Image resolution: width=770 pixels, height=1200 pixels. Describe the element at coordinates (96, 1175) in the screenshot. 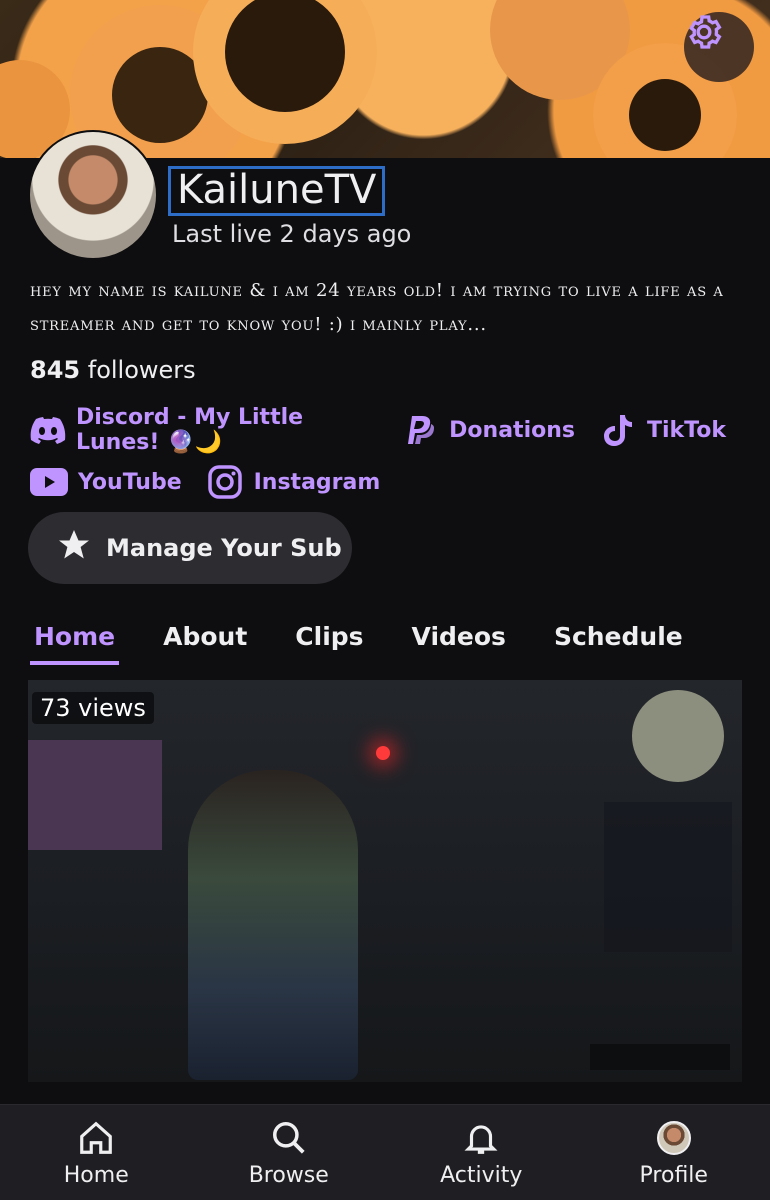

I see `nav-home-label: Home` at that location.